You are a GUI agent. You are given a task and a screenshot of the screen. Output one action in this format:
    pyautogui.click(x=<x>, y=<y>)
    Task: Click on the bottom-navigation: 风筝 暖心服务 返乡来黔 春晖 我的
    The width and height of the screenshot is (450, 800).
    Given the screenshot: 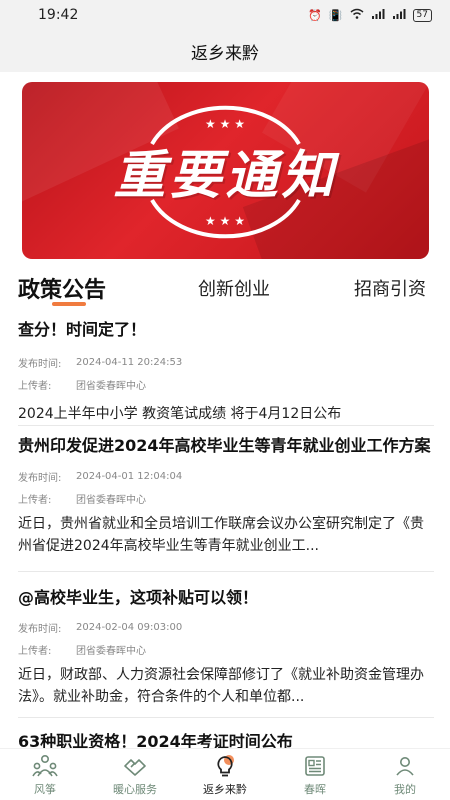 What is the action you would take?
    pyautogui.click(x=225, y=774)
    